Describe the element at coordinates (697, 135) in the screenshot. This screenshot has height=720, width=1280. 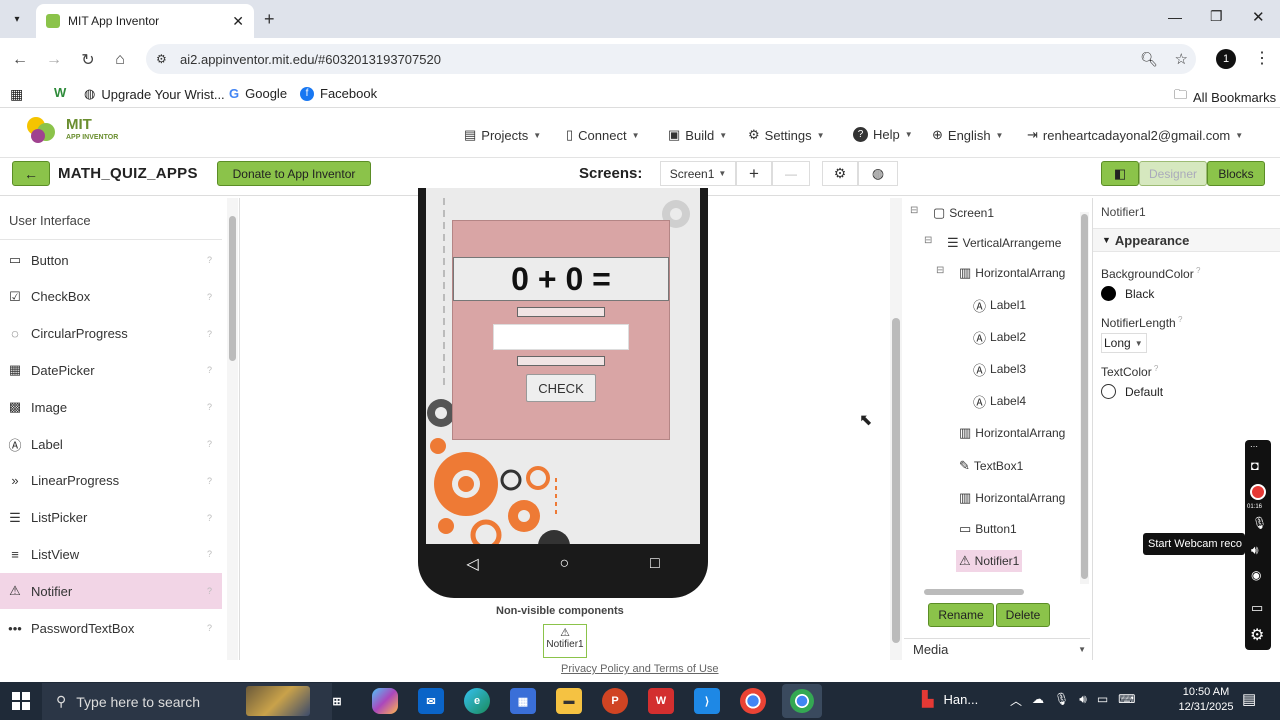
I see `menu-build: ▣ Build ▼` at that location.